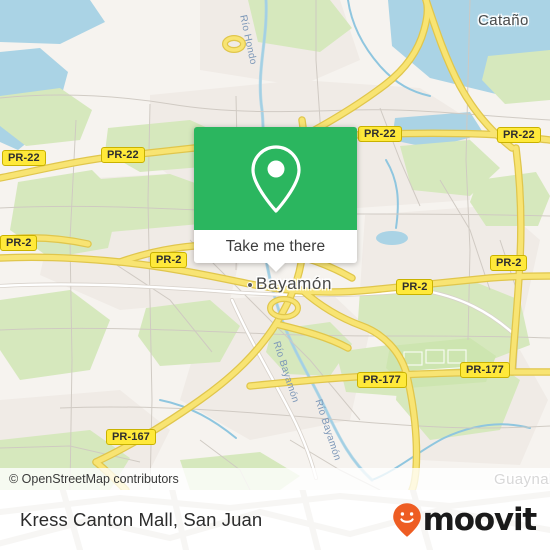 The width and height of the screenshot is (550, 550). Describe the element at coordinates (131, 437) in the screenshot. I see `road-shield-pr167: PR-167` at that location.